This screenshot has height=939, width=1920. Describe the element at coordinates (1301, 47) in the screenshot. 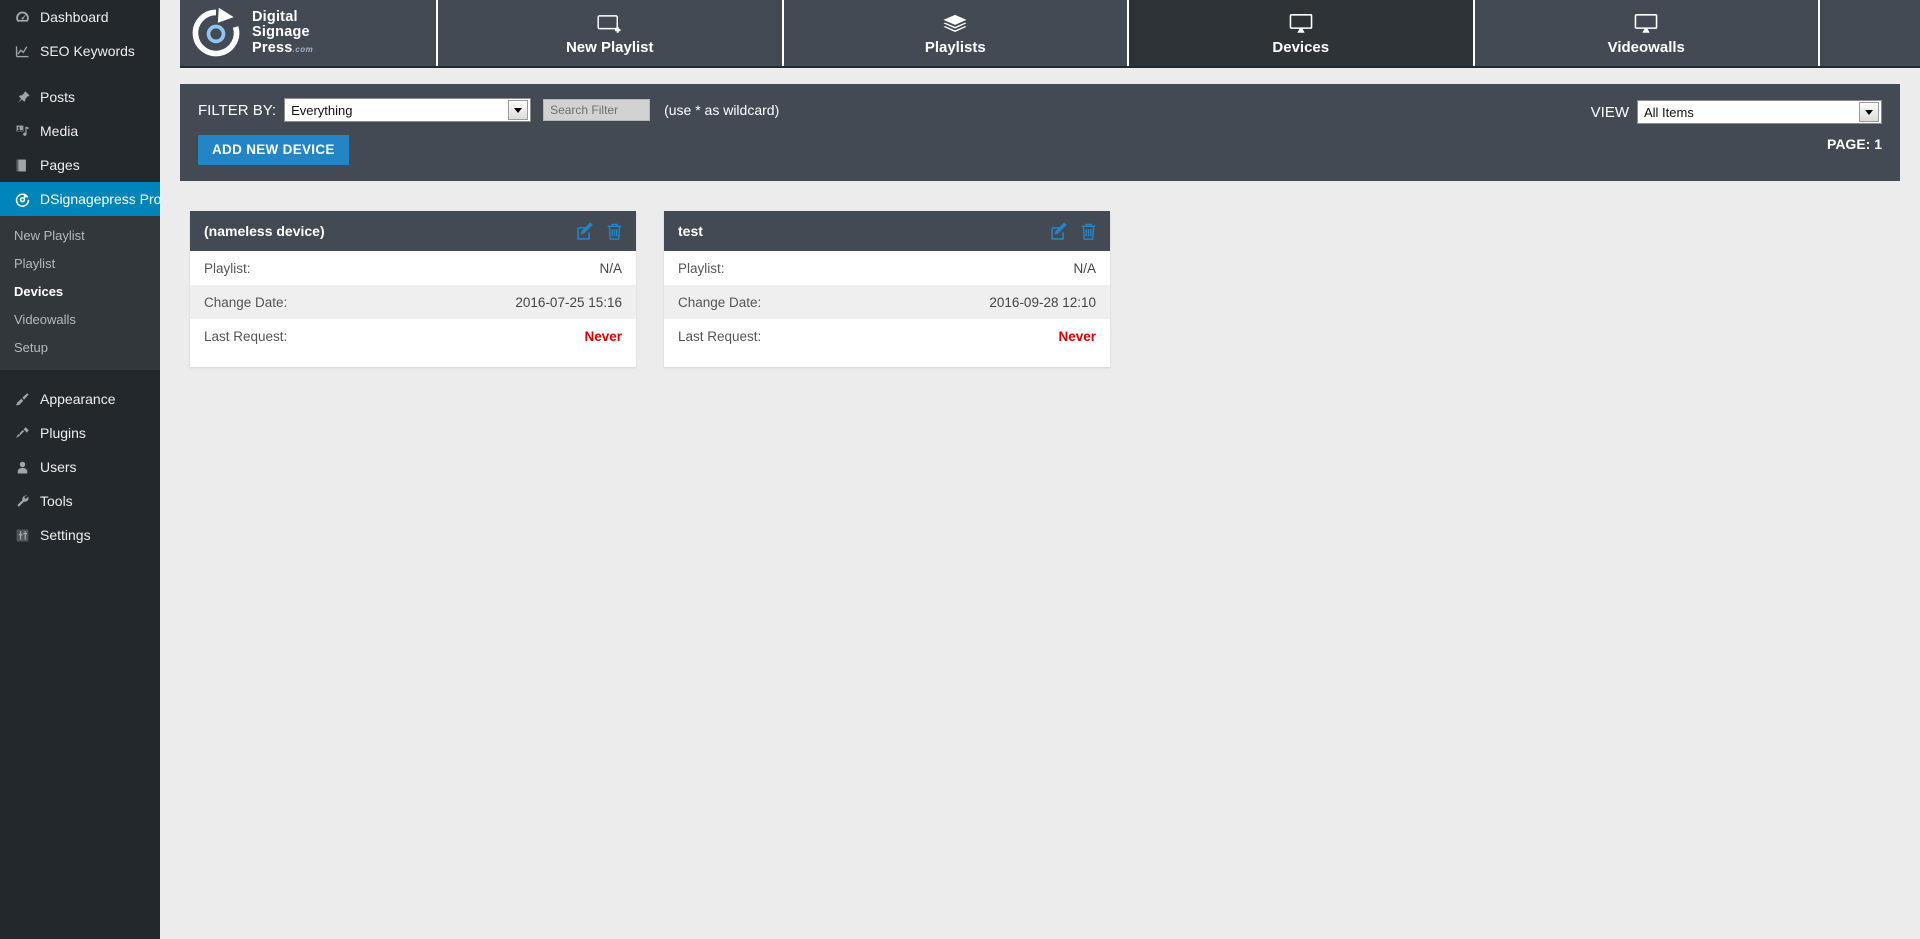

I see `tab-label: Devices` at that location.